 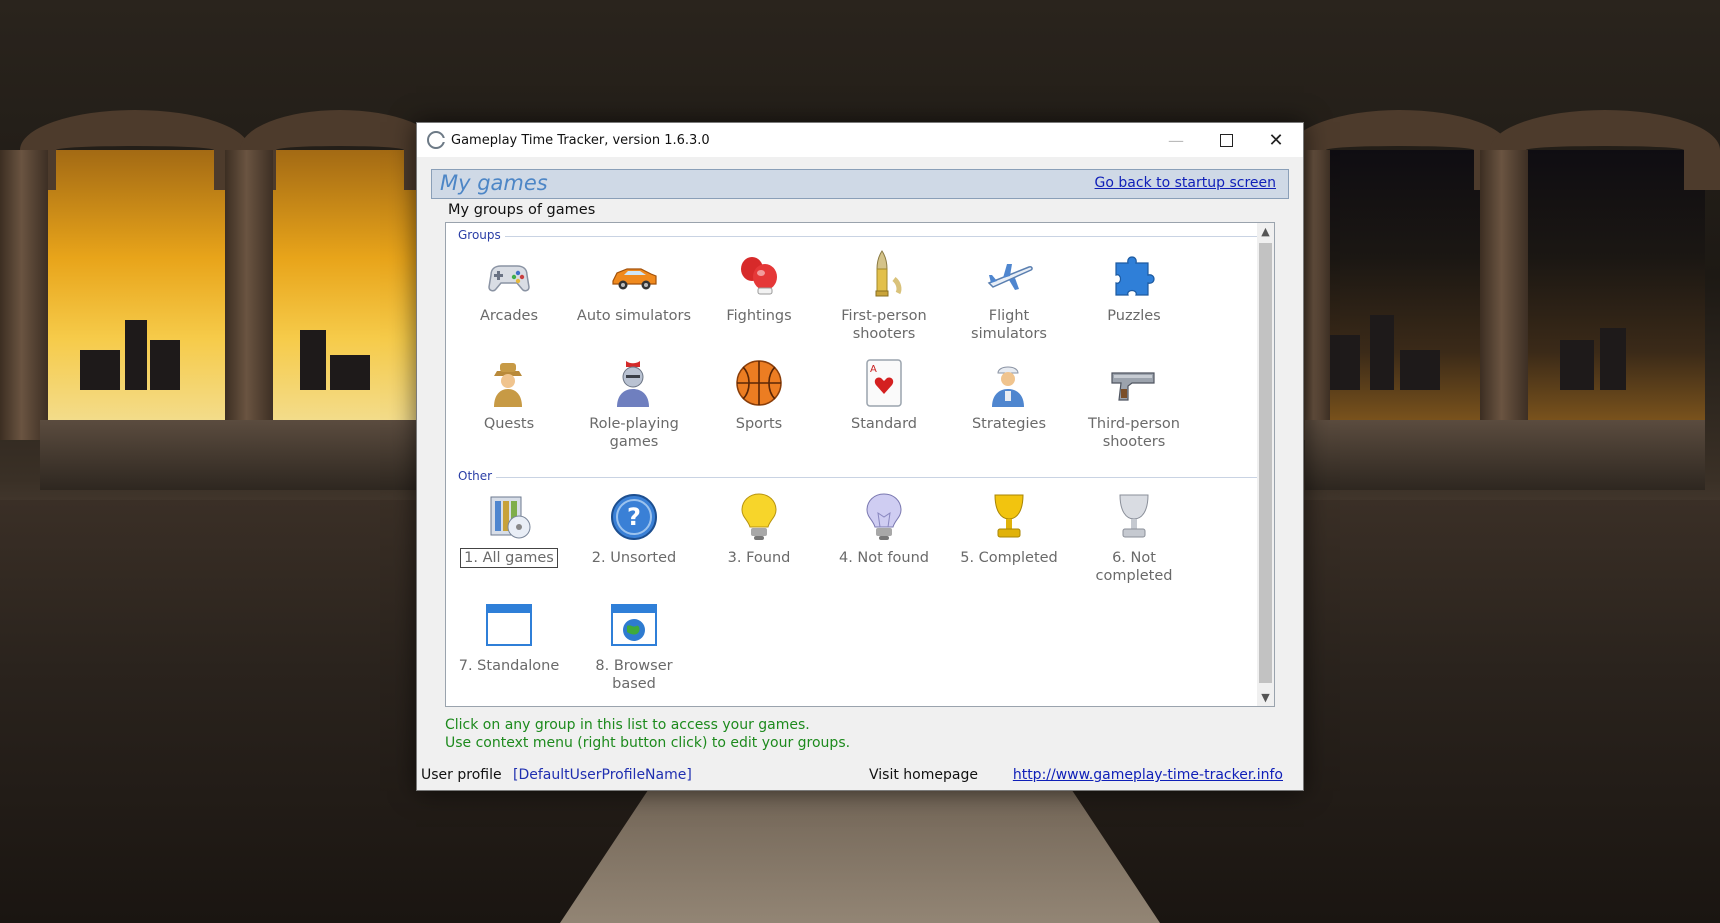 I want to click on group-item-arcades: Arcades, so click(x=509, y=287).